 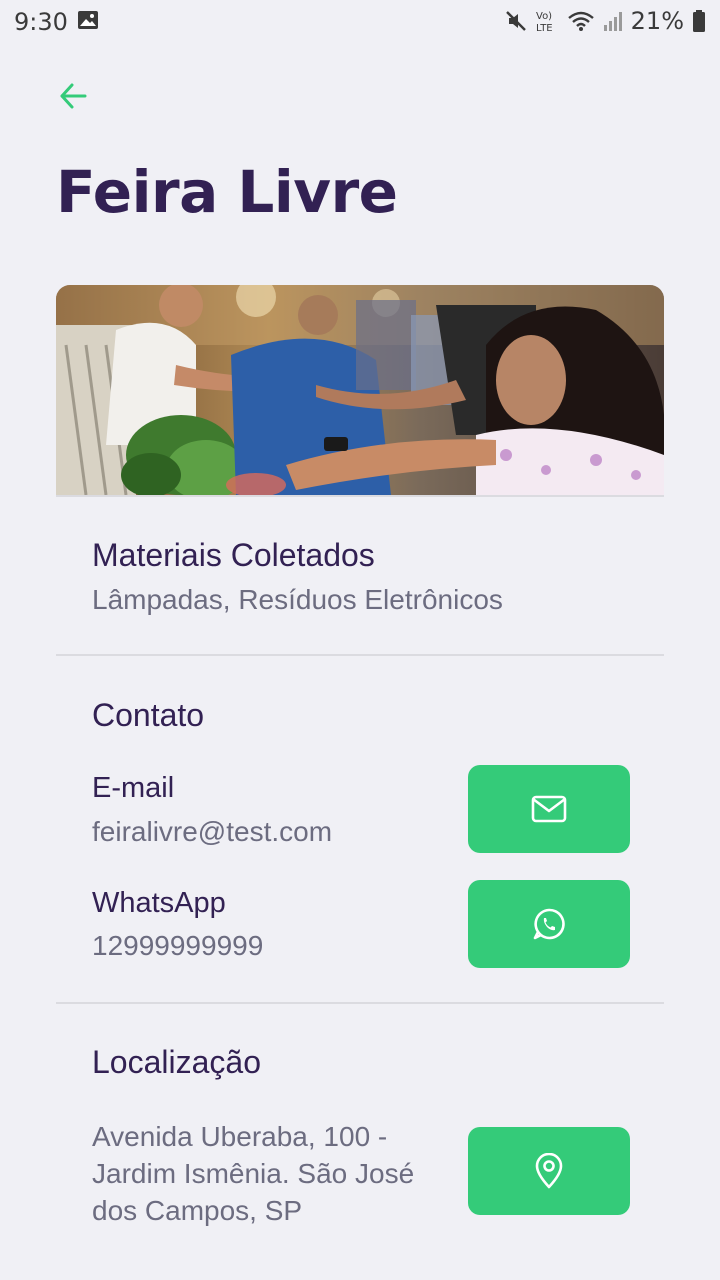 What do you see at coordinates (159, 903) in the screenshot?
I see `whatsapp-label: WhatsApp` at bounding box center [159, 903].